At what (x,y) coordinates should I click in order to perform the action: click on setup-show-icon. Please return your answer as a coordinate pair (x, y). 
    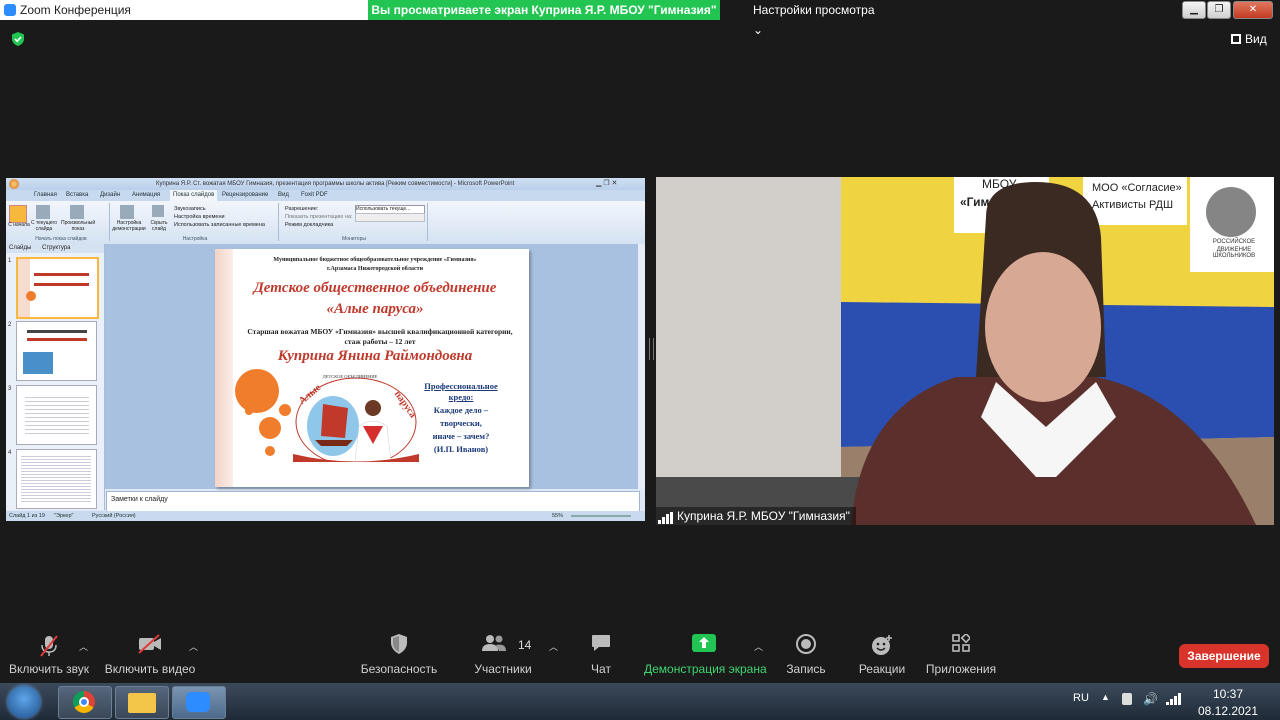
    Looking at the image, I should click on (127, 212).